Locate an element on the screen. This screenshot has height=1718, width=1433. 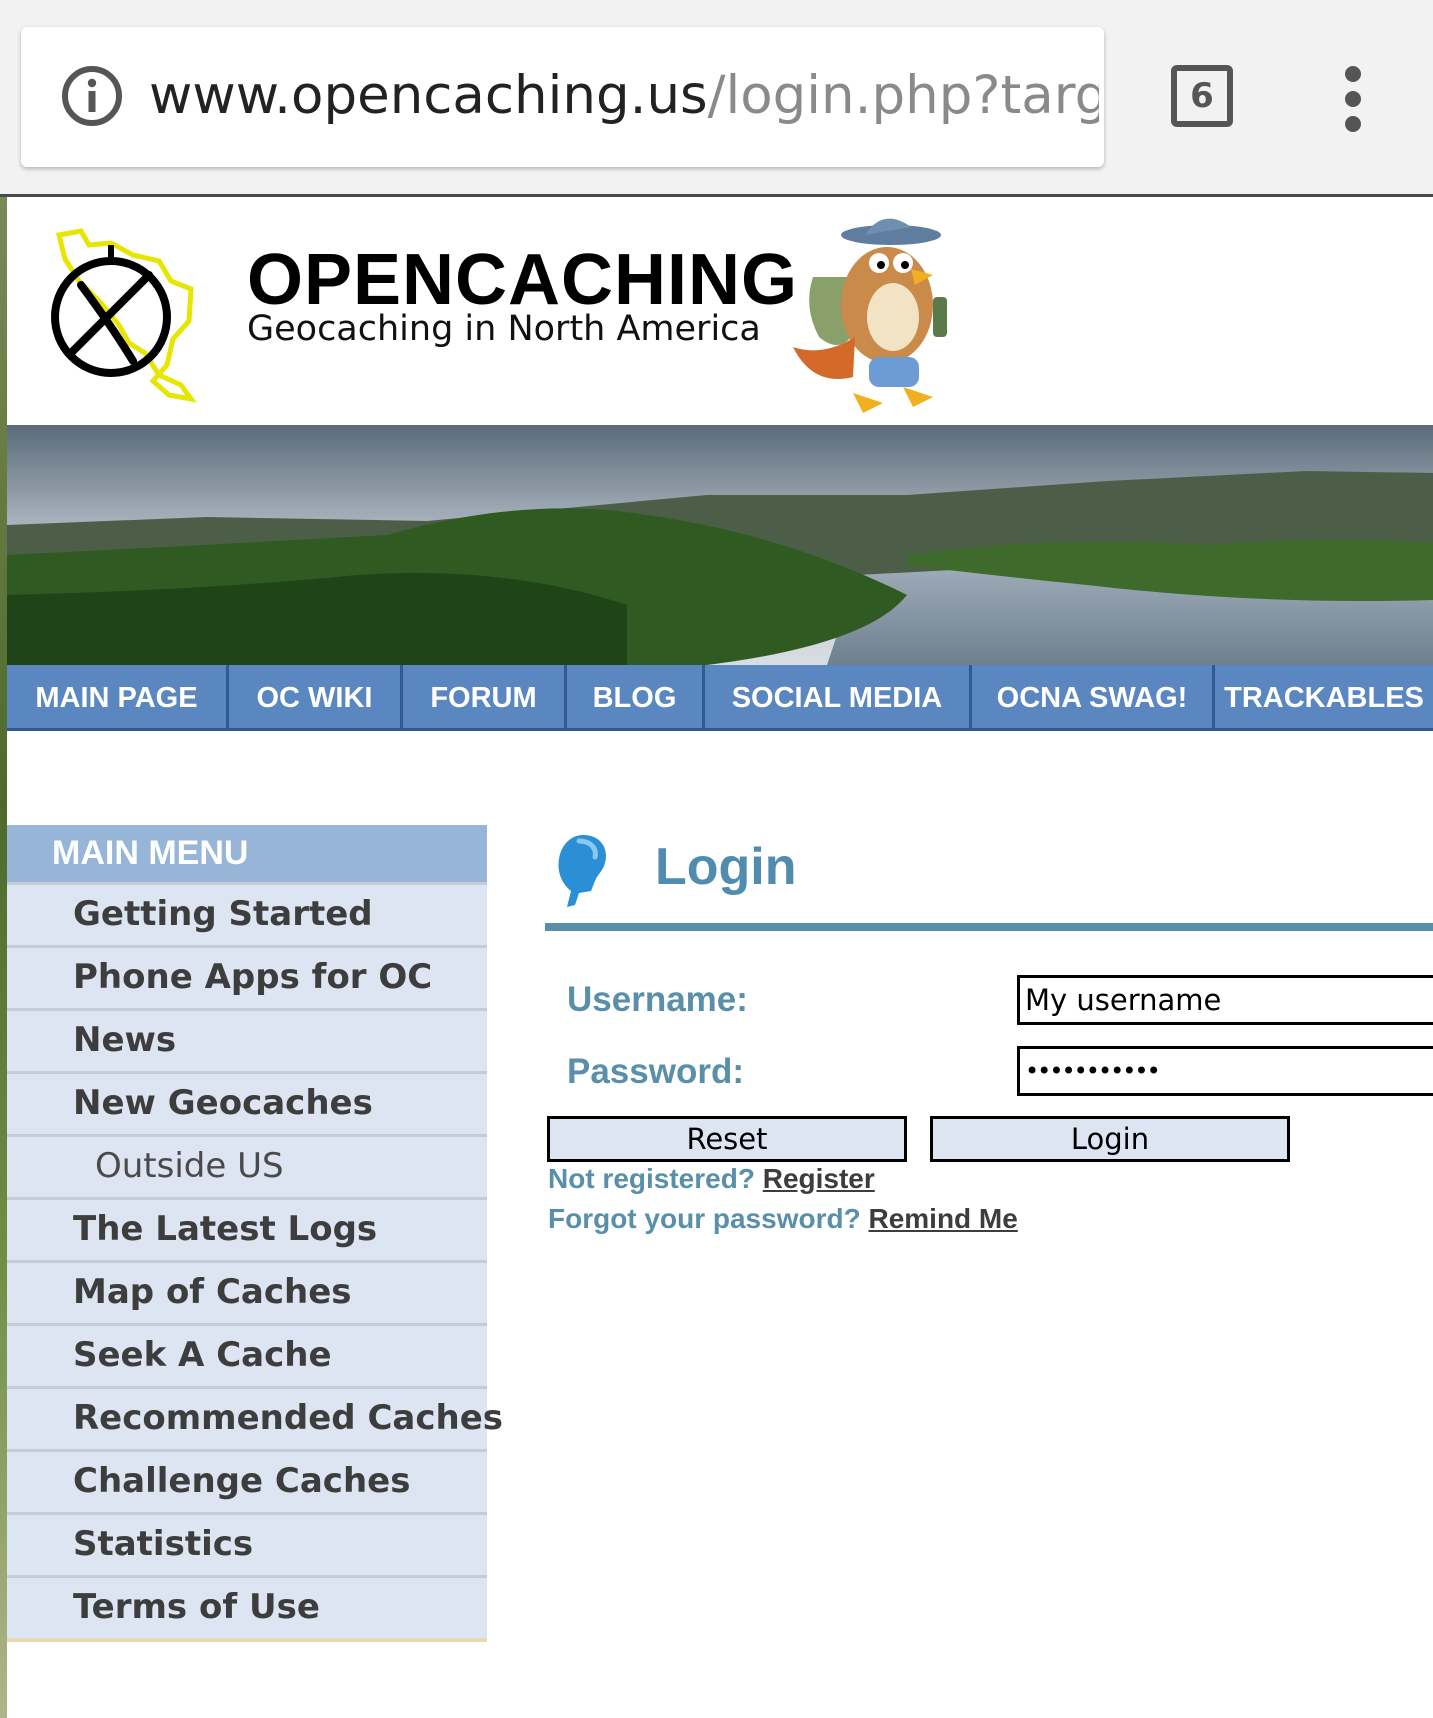
info-icon is located at coordinates (92, 96).